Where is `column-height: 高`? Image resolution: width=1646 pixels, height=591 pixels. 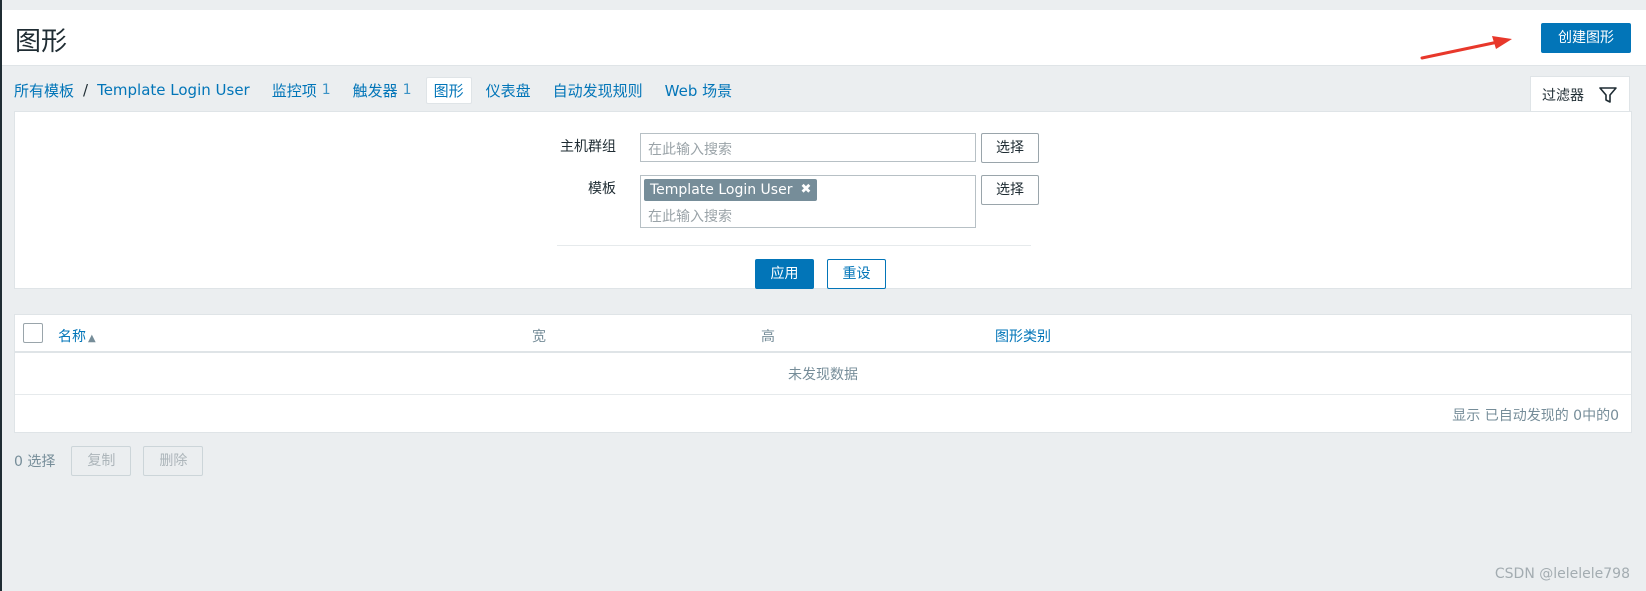
column-height: 高 is located at coordinates (768, 337).